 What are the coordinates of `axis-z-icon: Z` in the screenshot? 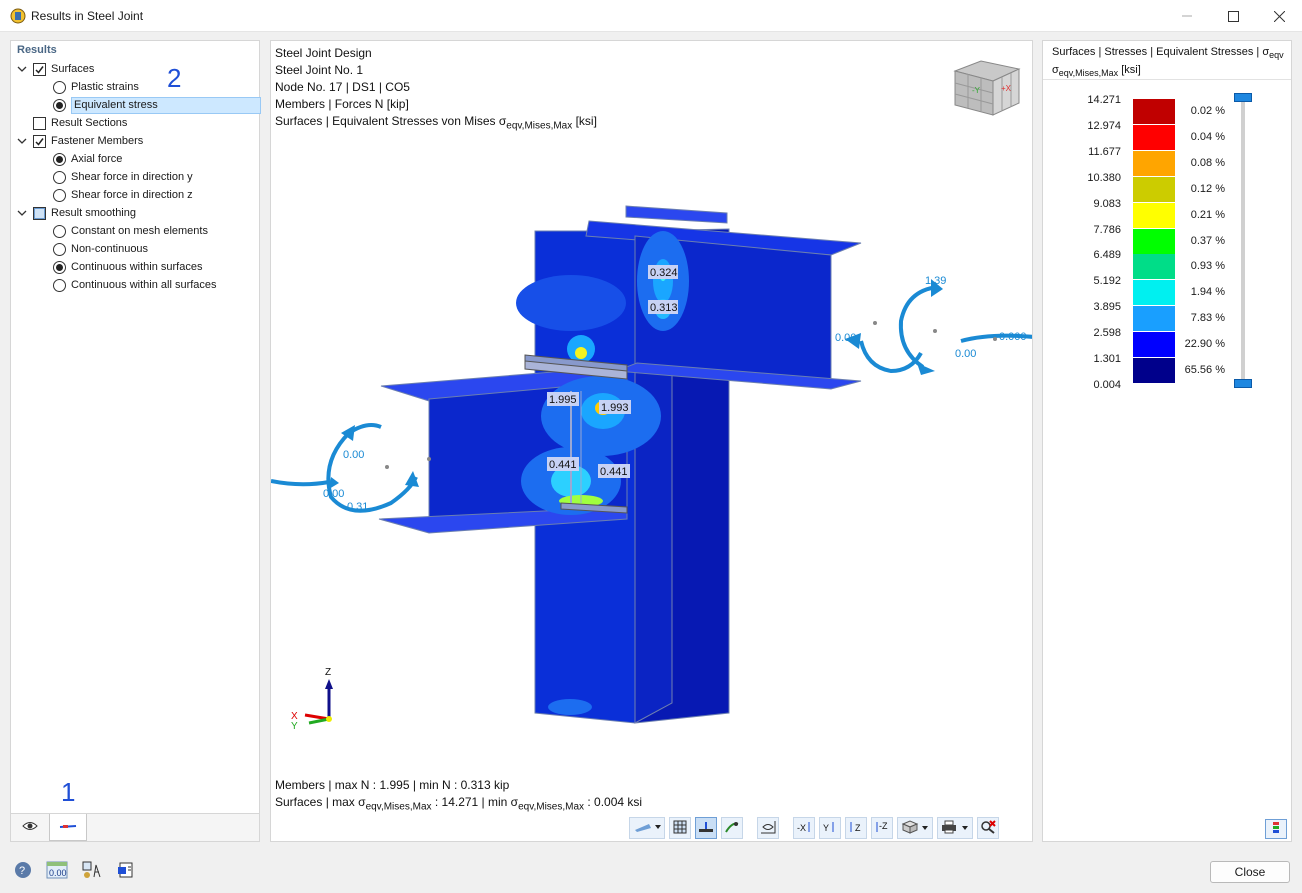 It's located at (856, 828).